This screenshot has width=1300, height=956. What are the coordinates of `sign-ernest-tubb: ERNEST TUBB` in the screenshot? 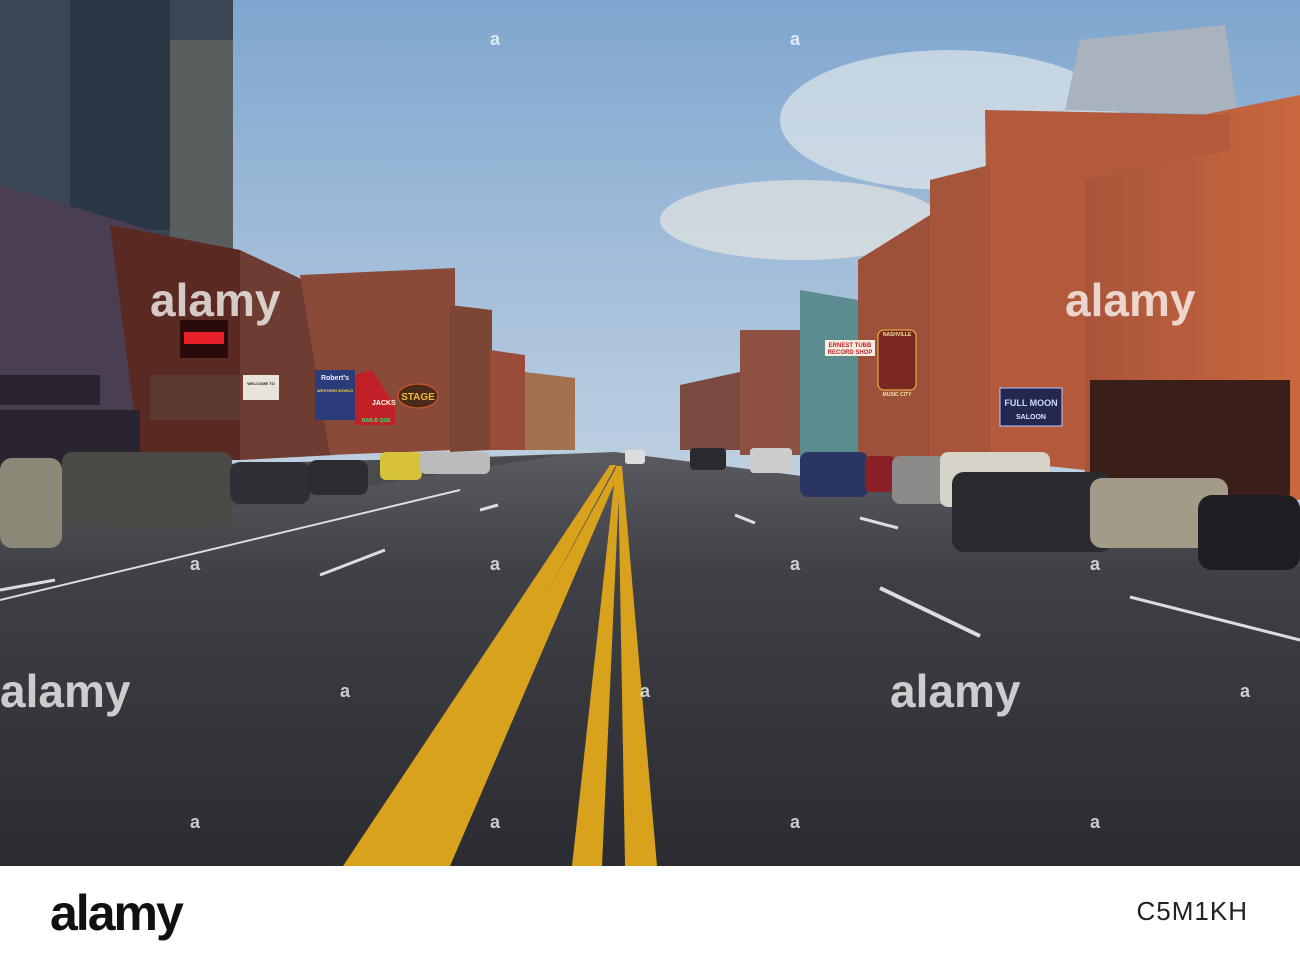 It's located at (850, 346).